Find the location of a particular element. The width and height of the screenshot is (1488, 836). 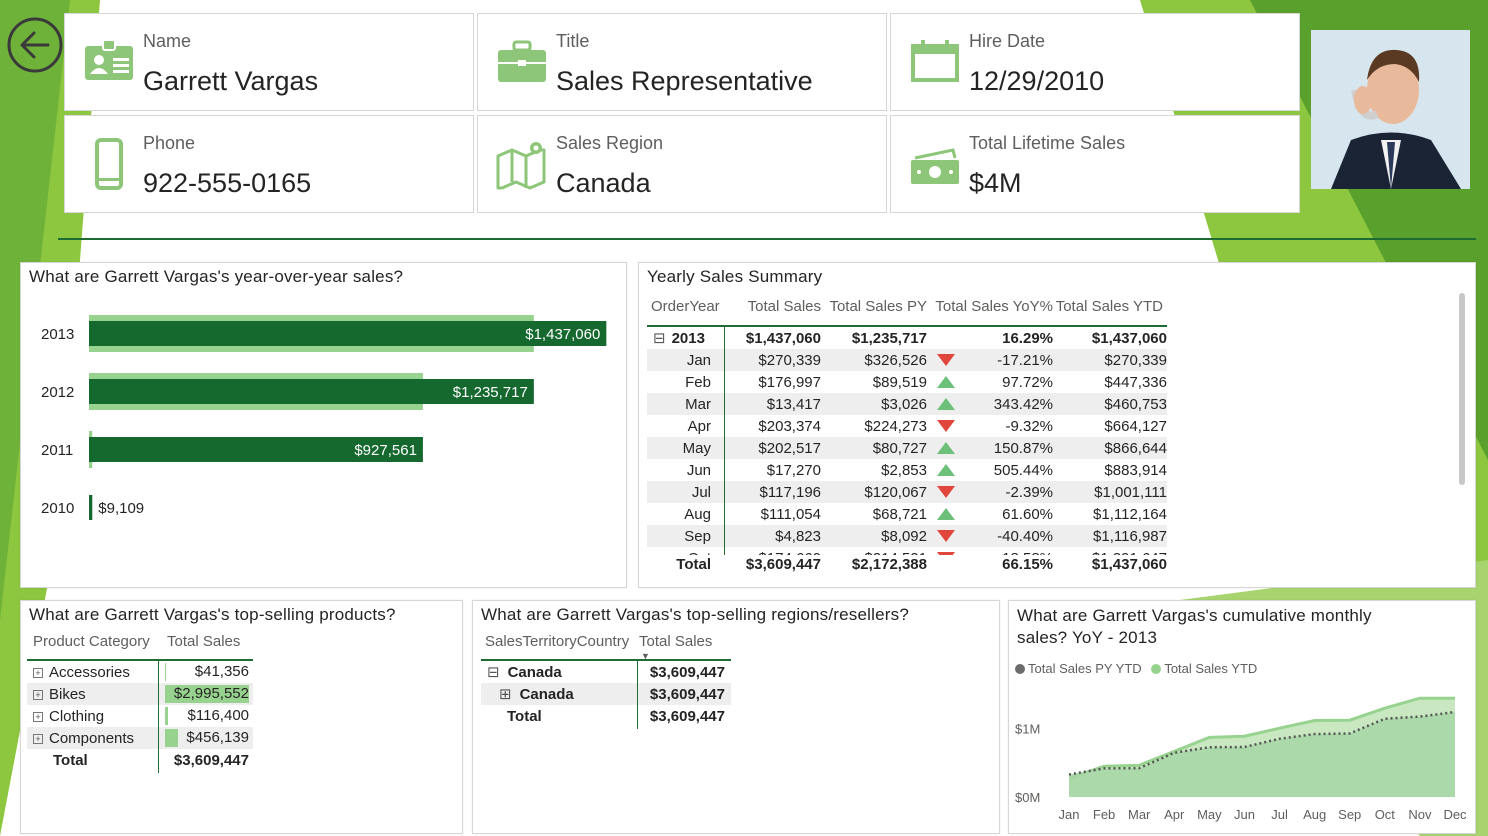

summary-month-row: Jan $270,339 $326,526 -17.21% $270,339 is located at coordinates (907, 360).